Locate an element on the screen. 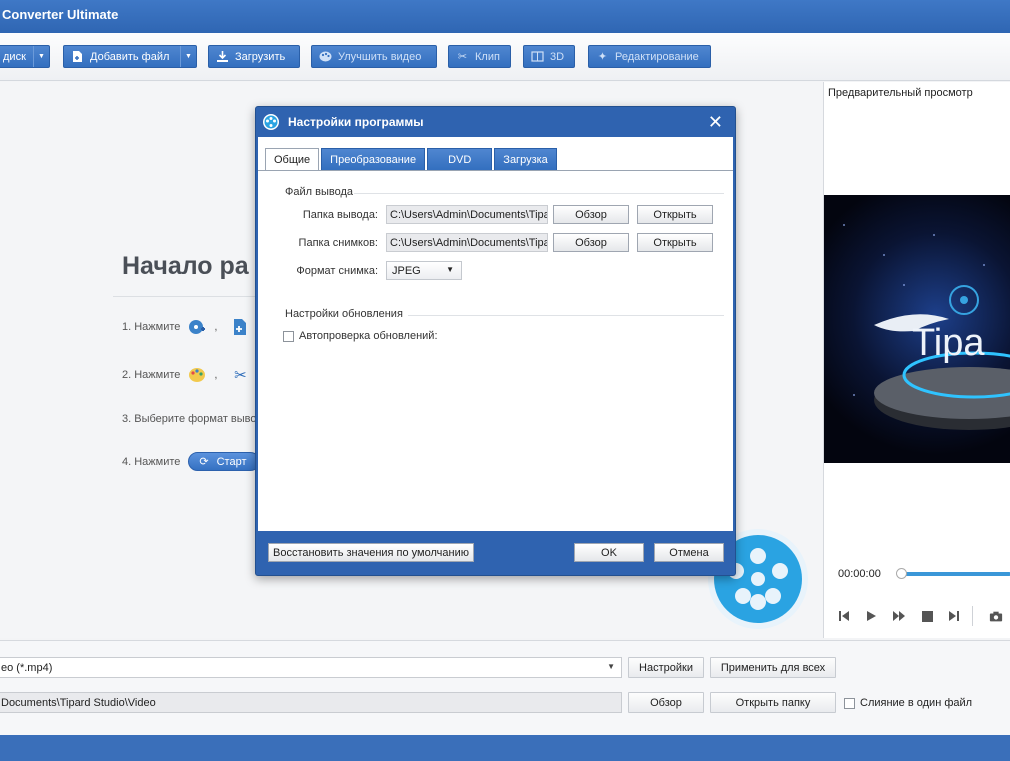  next-icon is located at coordinates (954, 616).